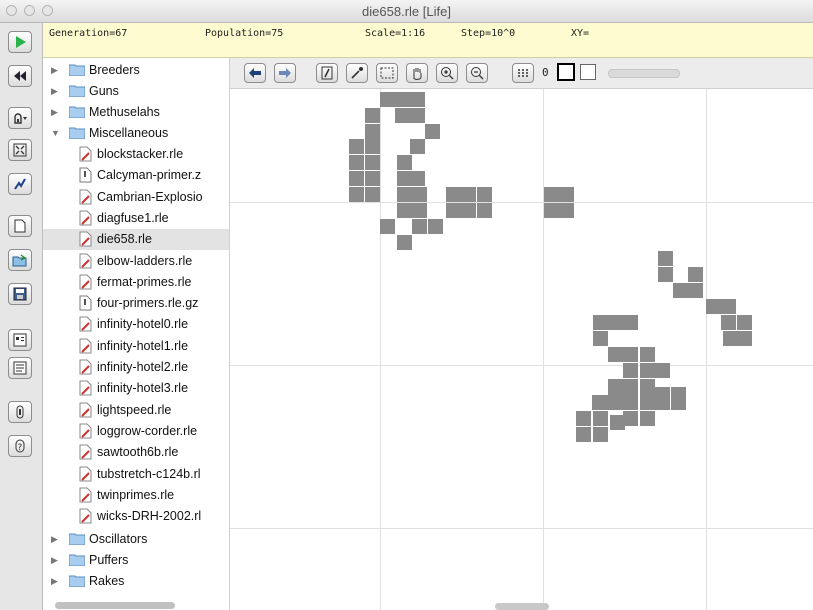 The width and height of the screenshot is (813, 610). What do you see at coordinates (136, 218) in the screenshot?
I see `tree-file-item: diagfuse1.rle` at bounding box center [136, 218].